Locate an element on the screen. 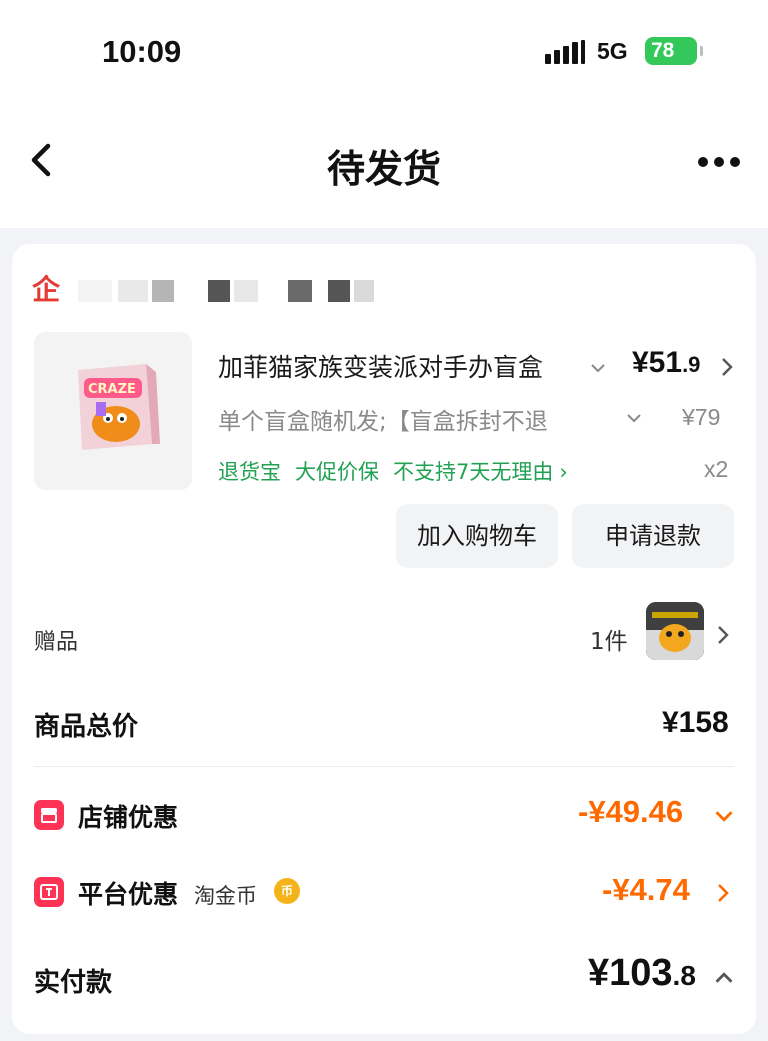 The image size is (768, 1041). blind-box-image: CRAZE is located at coordinates (113, 411).